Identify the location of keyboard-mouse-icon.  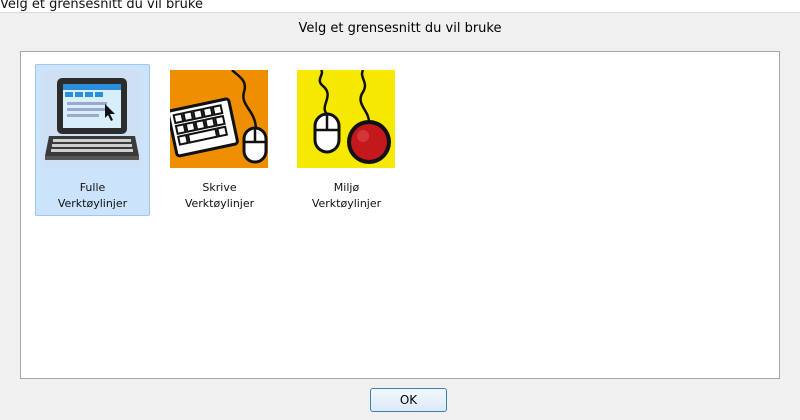
(217, 118).